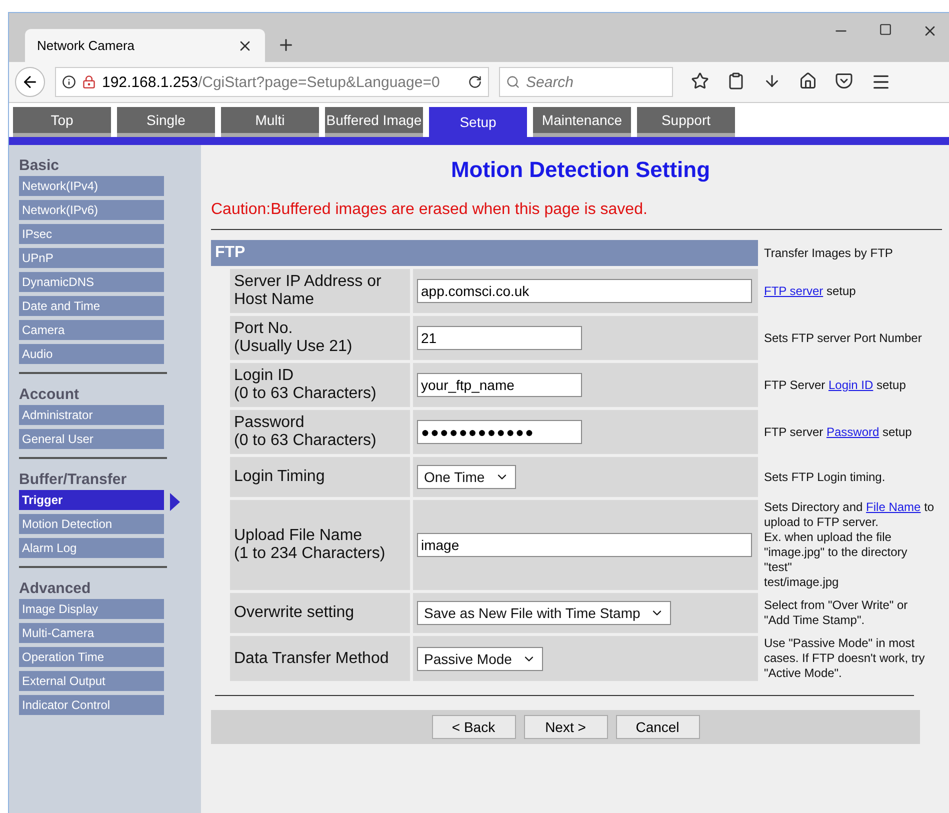  I want to click on field-label: (1 to 234 Characters), so click(310, 554).